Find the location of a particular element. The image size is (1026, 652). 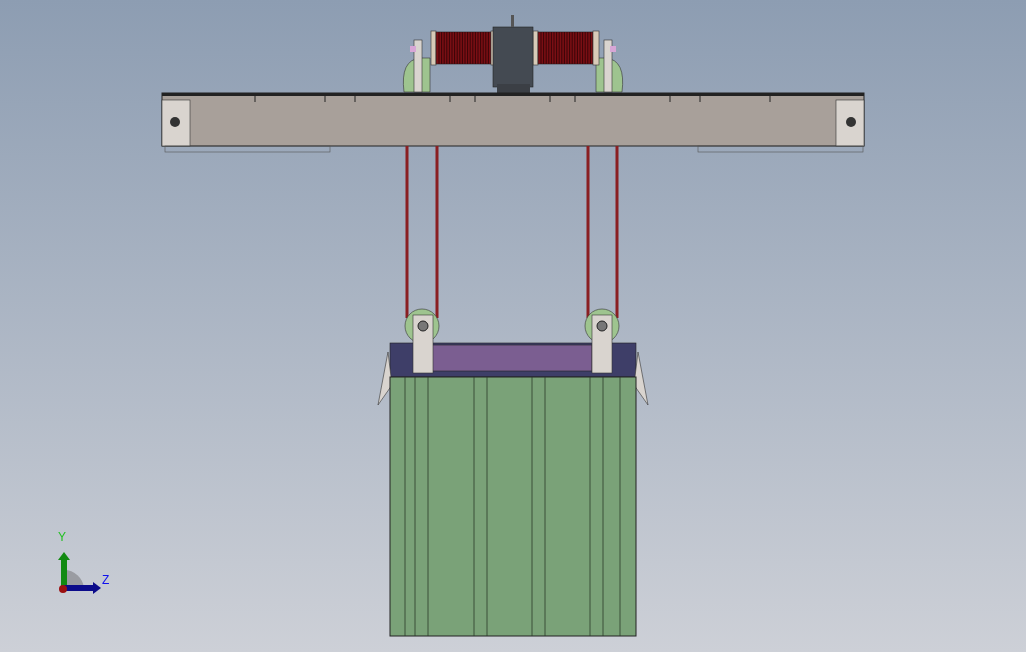

axis-triad-icon is located at coordinates (79, 573).